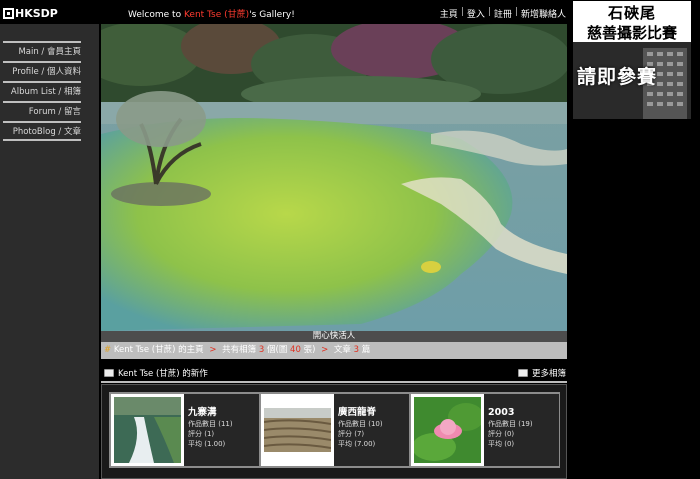 The height and width of the screenshot is (479, 700). Describe the element at coordinates (501, 434) in the screenshot. I see `album-score: 評分 (0)` at that location.